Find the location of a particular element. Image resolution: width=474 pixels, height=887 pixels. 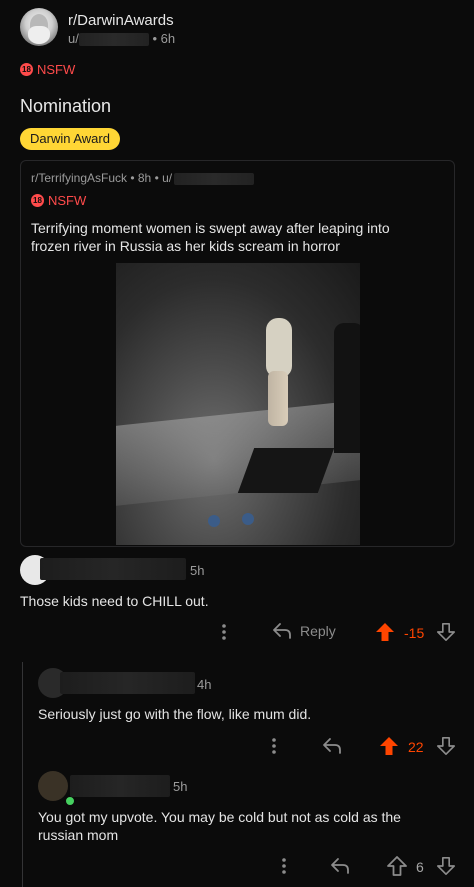

crosspost-author-redacted is located at coordinates (214, 178).